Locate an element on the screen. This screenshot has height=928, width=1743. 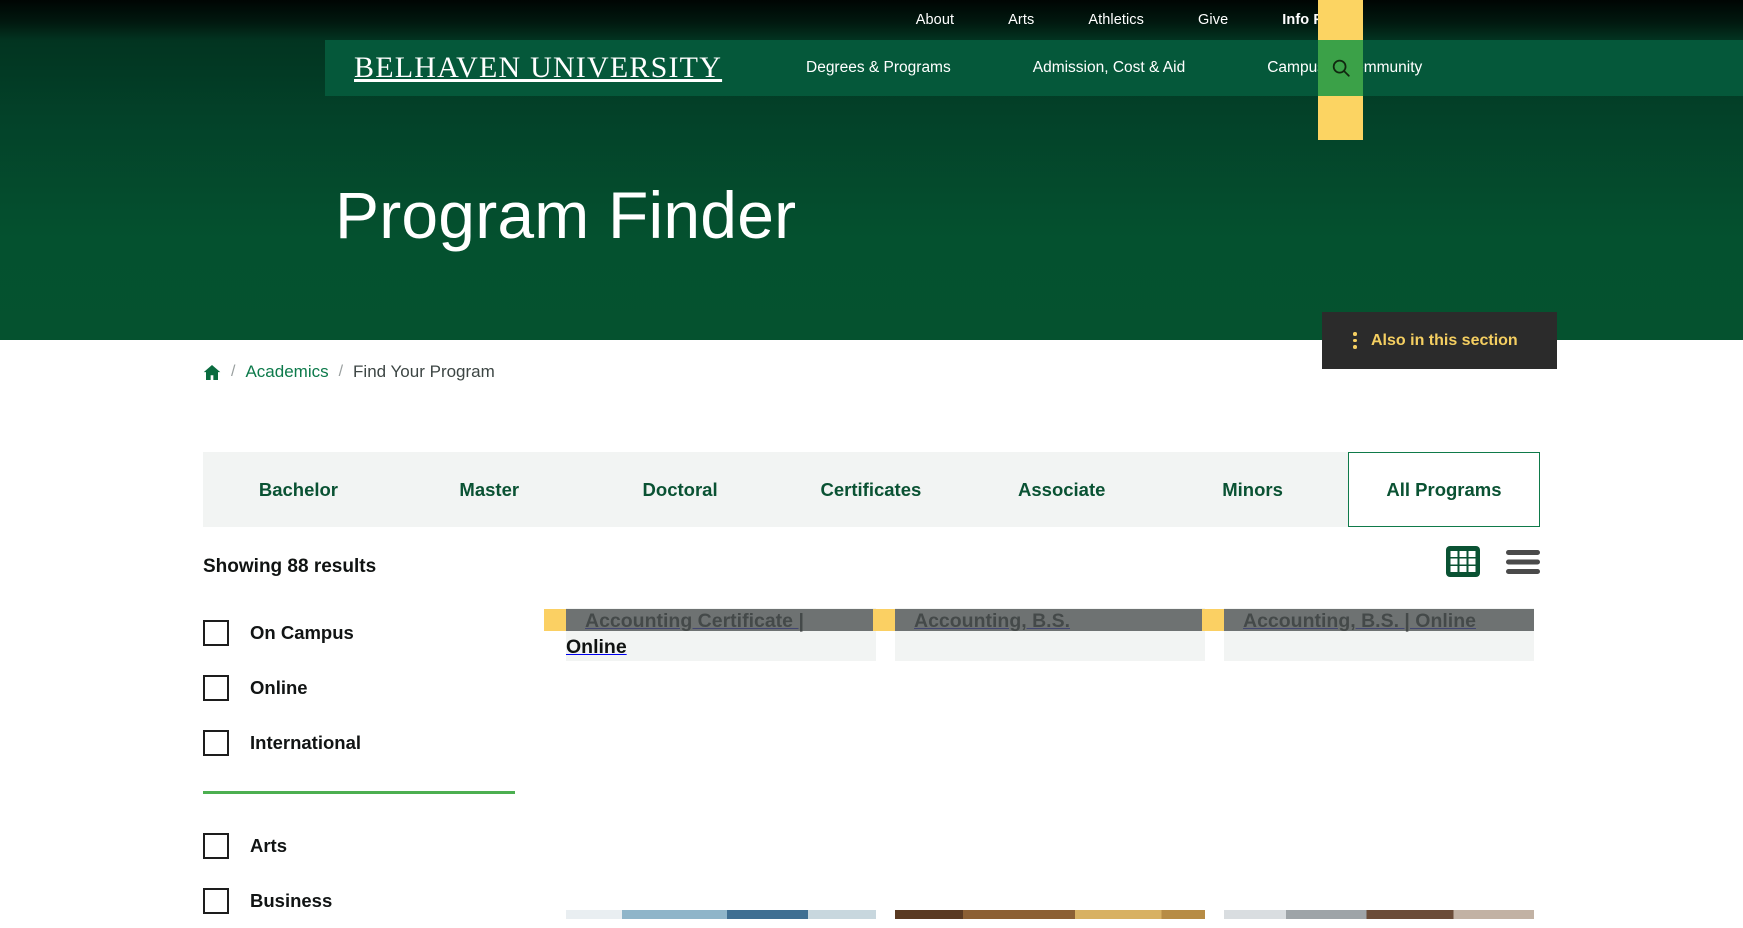
tab-associate: Associate is located at coordinates (1061, 489).